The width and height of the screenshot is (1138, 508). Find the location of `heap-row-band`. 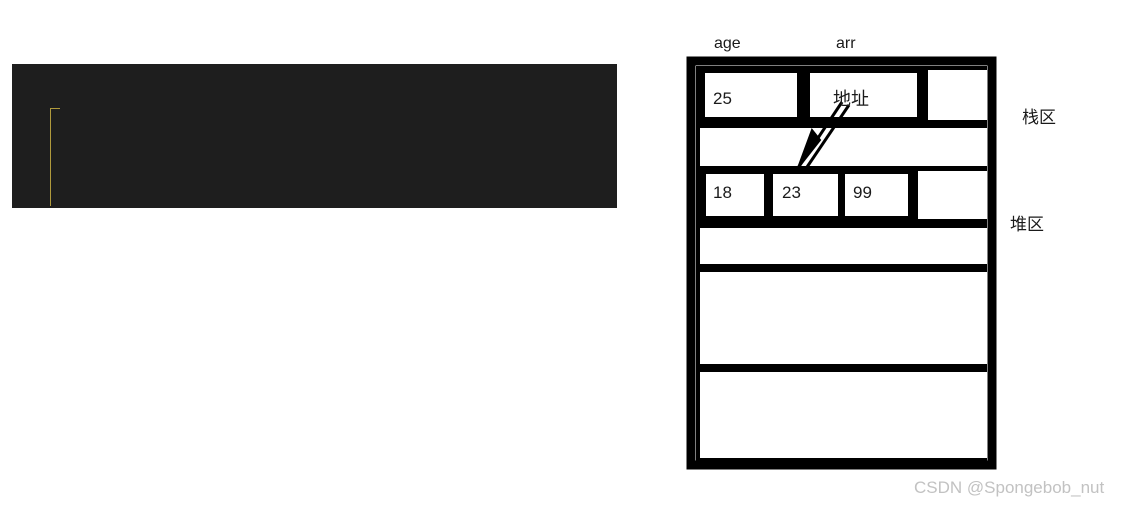

heap-row-band is located at coordinates (841, 197).